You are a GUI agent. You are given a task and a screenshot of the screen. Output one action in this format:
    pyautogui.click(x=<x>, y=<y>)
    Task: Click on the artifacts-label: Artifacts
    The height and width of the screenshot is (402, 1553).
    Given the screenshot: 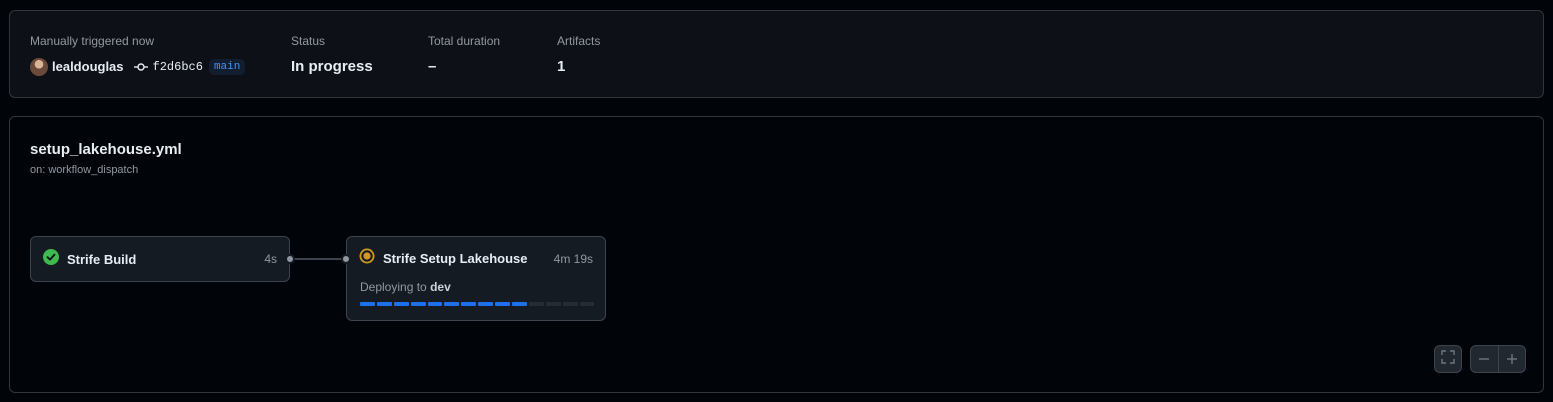 What is the action you would take?
    pyautogui.click(x=579, y=41)
    